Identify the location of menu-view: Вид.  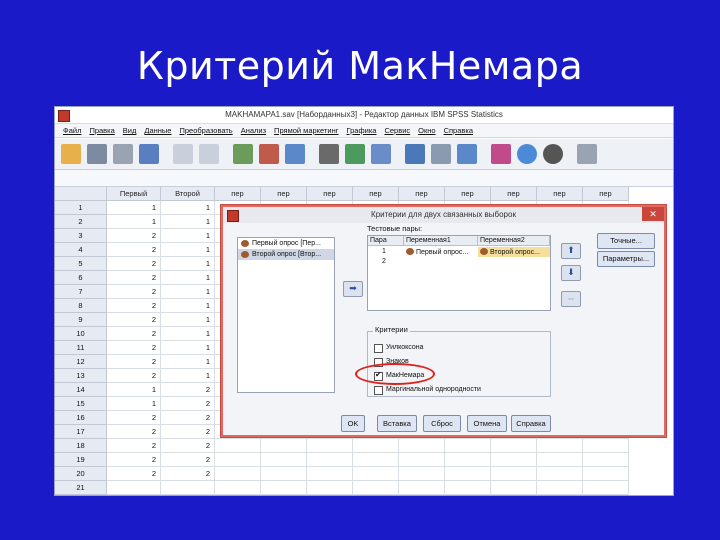
(130, 130).